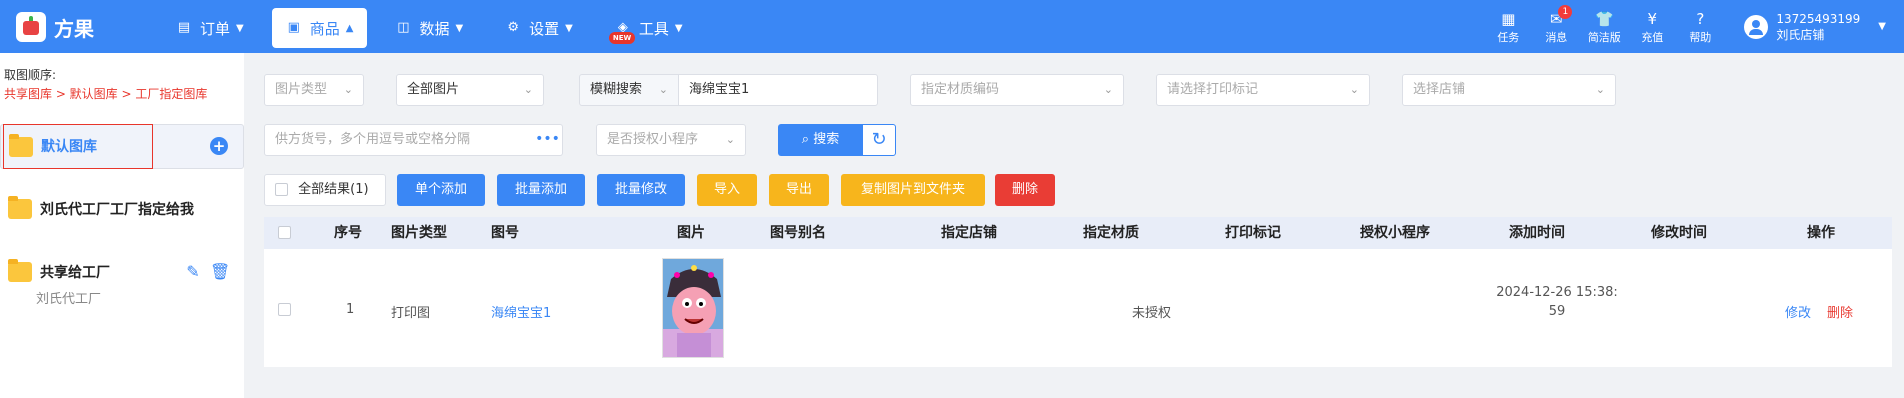 Image resolution: width=1904 pixels, height=398 pixels. I want to click on row-added-date: 2024-12-26 15:38:, so click(1557, 292).